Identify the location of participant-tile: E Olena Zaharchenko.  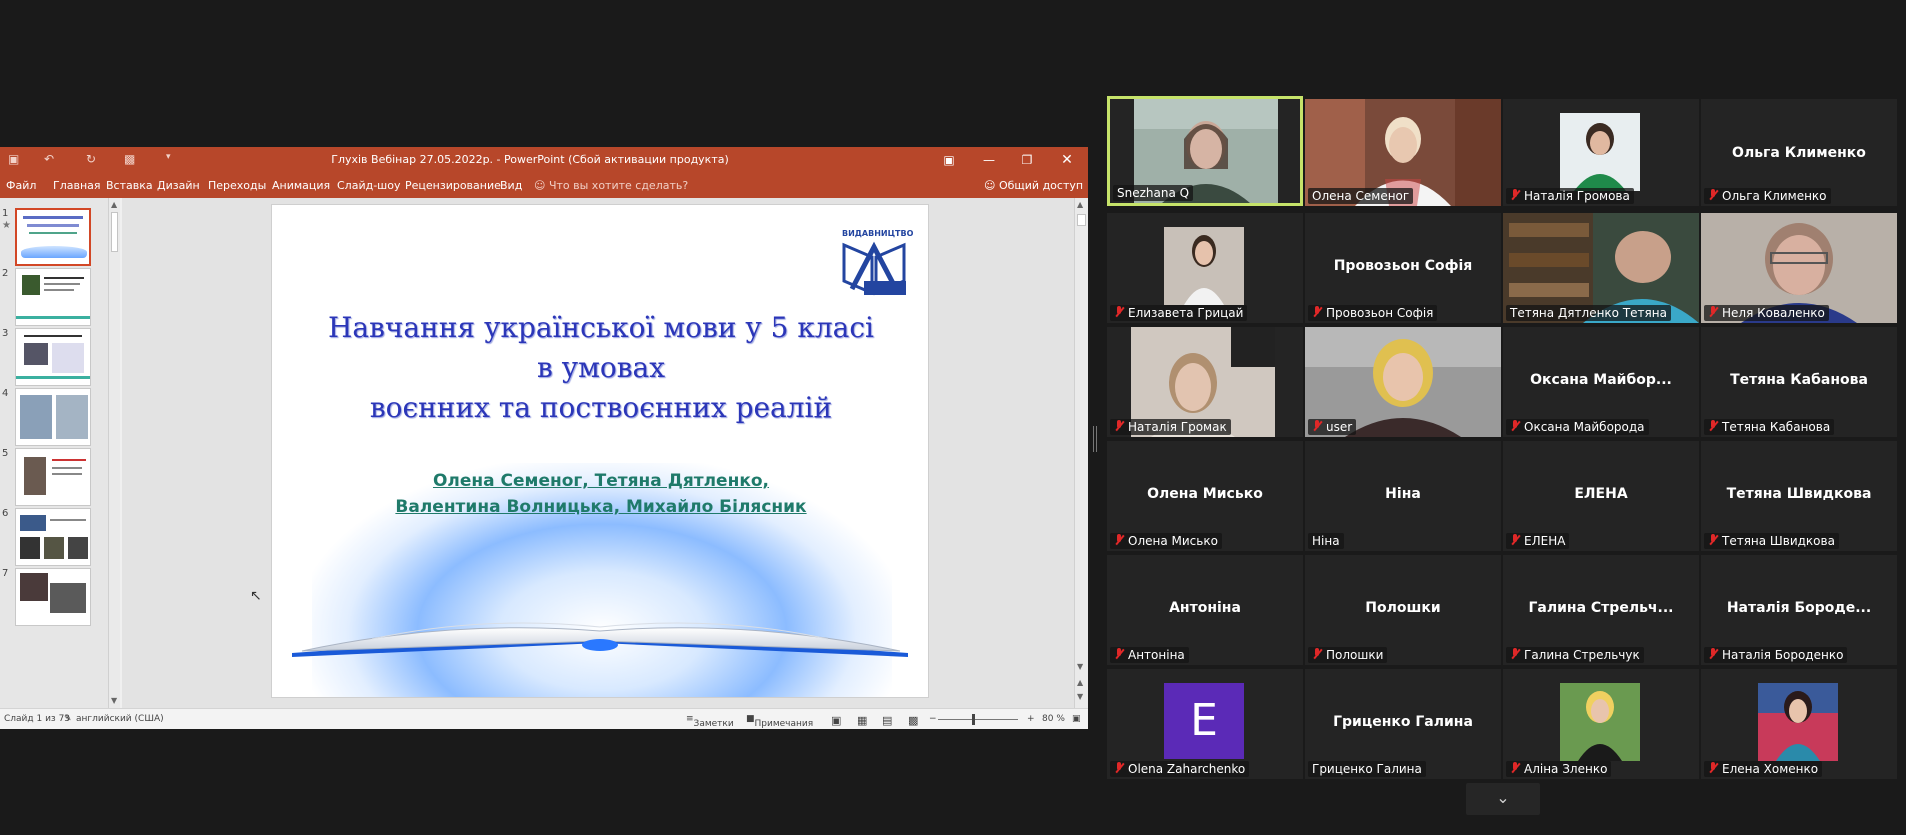
(1205, 724).